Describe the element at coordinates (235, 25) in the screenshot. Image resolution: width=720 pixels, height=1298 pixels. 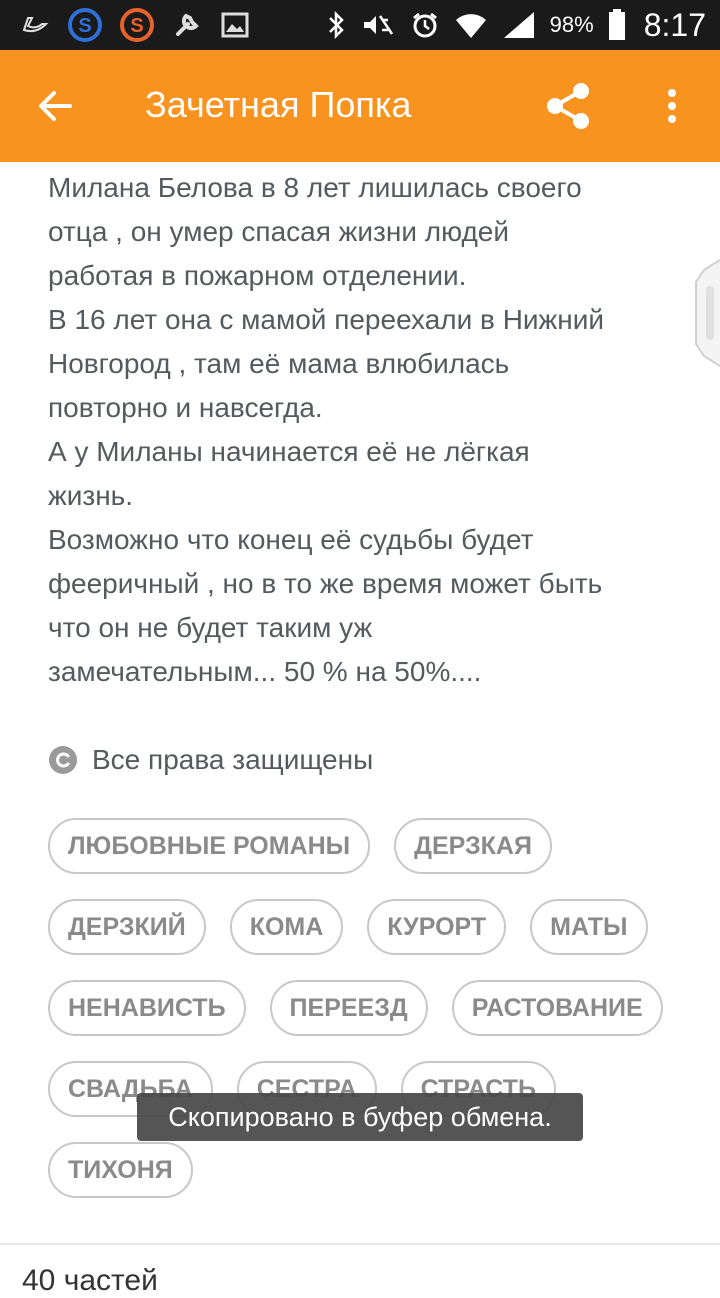
I see `image-icon` at that location.